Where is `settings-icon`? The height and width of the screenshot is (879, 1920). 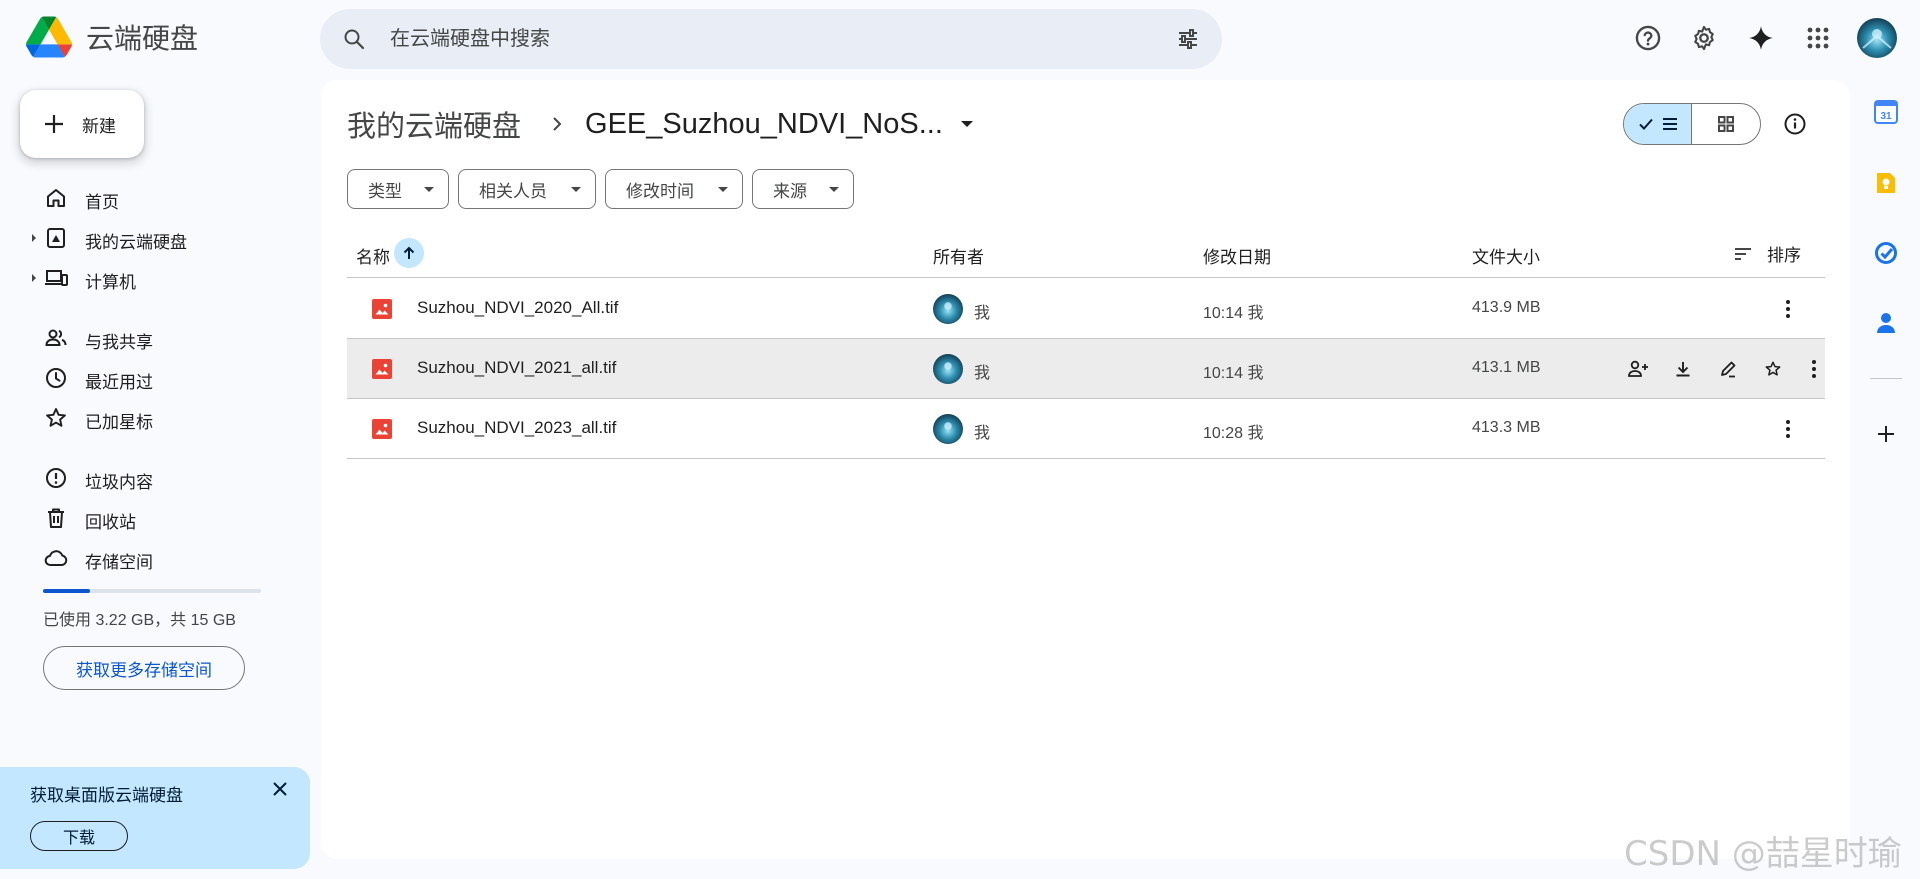 settings-icon is located at coordinates (1704, 38).